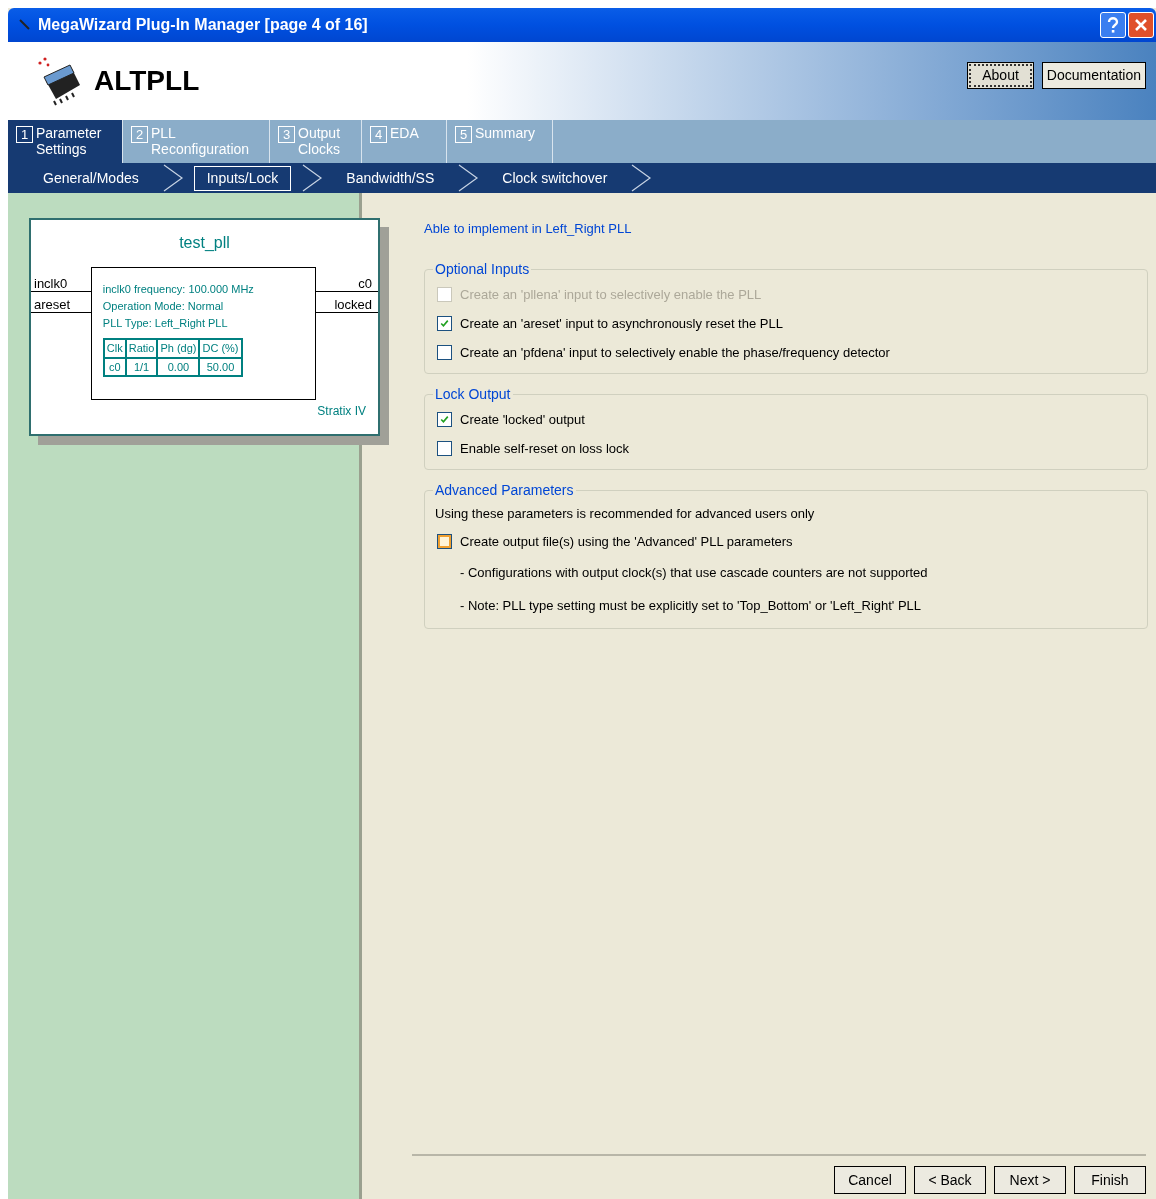  I want to click on wizard-button: Next >, so click(1030, 1180).